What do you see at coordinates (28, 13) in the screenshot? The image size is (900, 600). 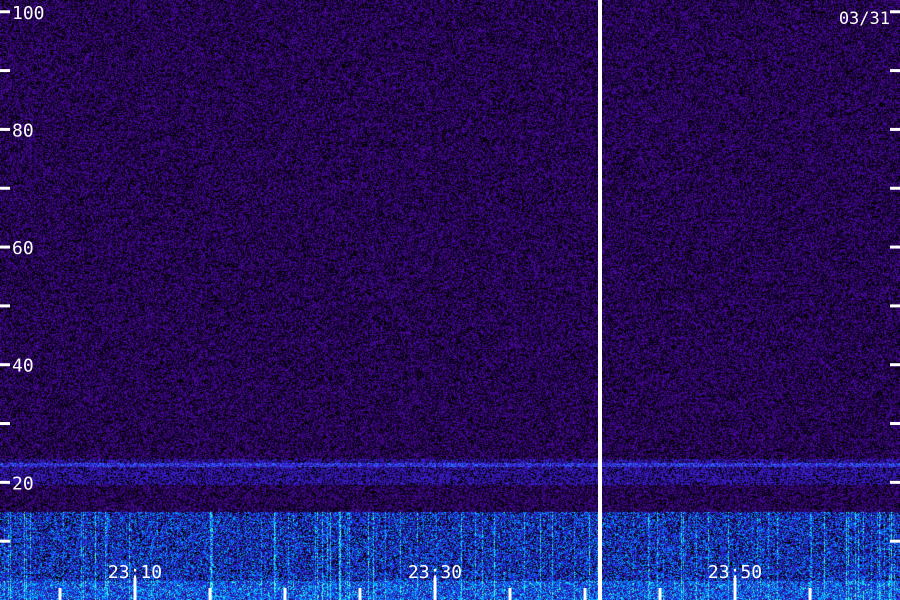 I see `y-tick-label: 100` at bounding box center [28, 13].